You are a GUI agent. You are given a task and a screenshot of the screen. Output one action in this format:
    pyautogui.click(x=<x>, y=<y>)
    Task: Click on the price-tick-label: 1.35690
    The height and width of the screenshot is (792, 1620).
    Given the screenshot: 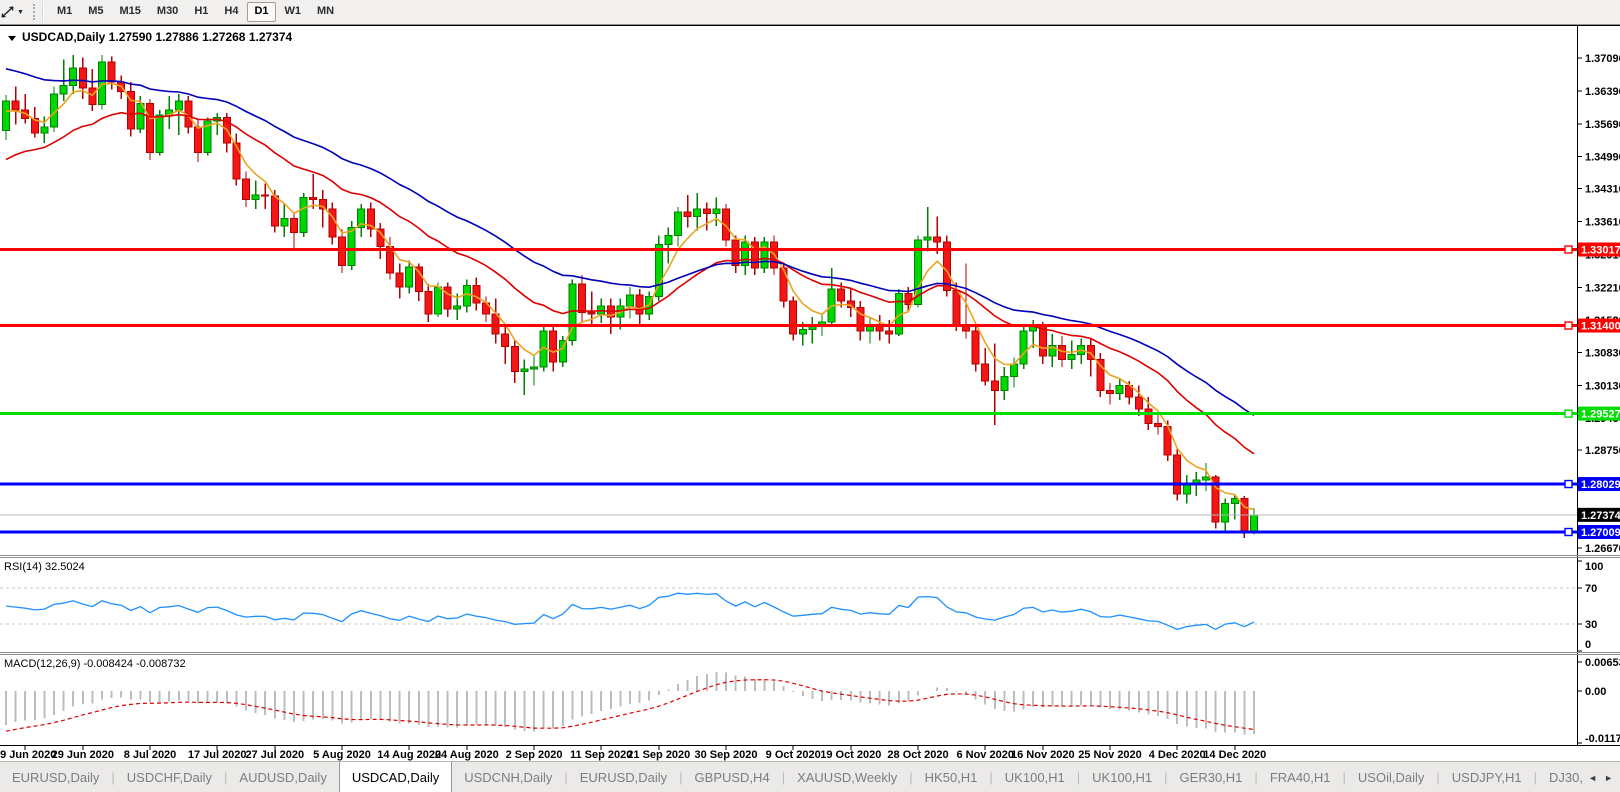 What is the action you would take?
    pyautogui.click(x=1602, y=125)
    